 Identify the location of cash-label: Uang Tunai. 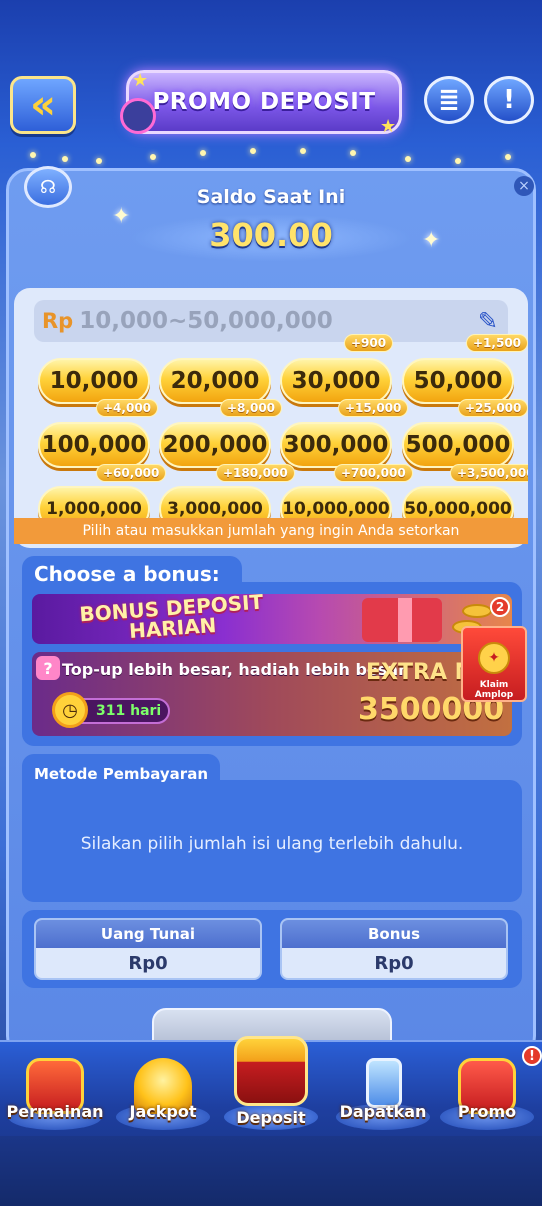
(148, 934).